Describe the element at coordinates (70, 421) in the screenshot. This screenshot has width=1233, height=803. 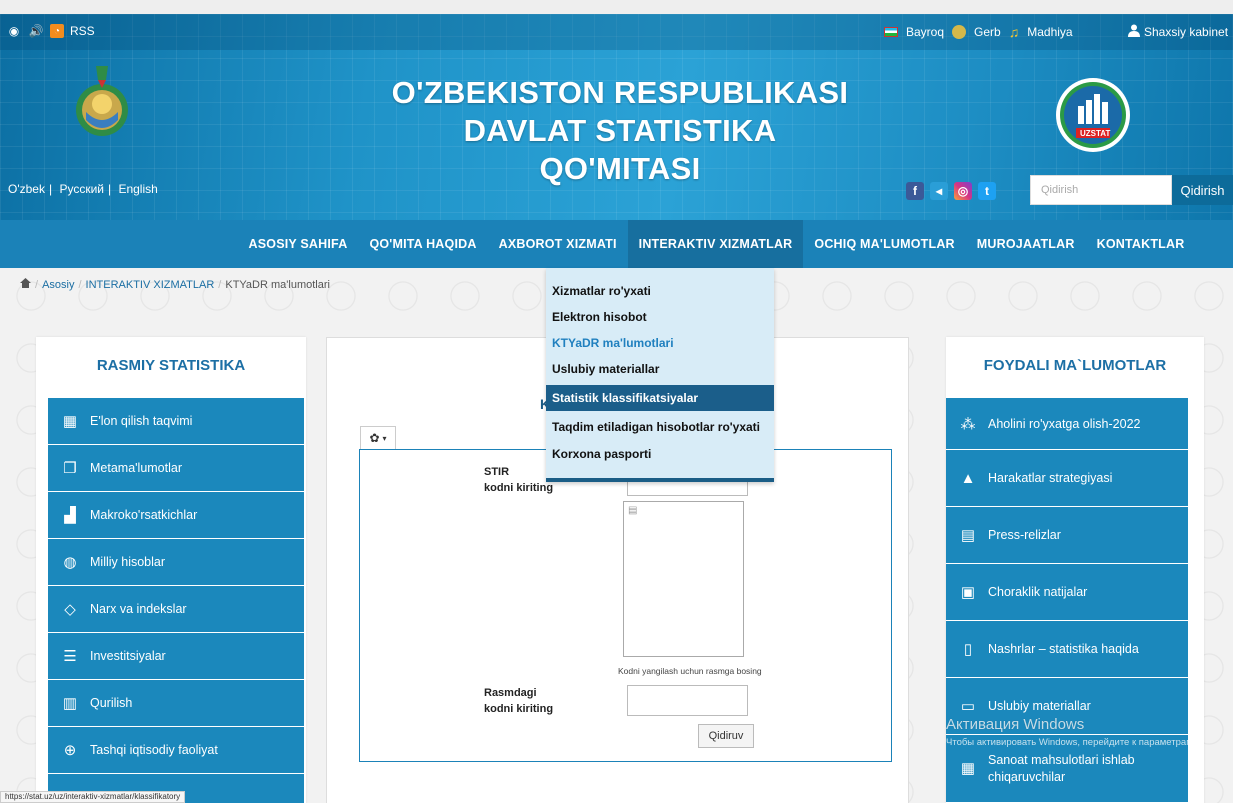
I see `calendar-icon: ▦` at that location.